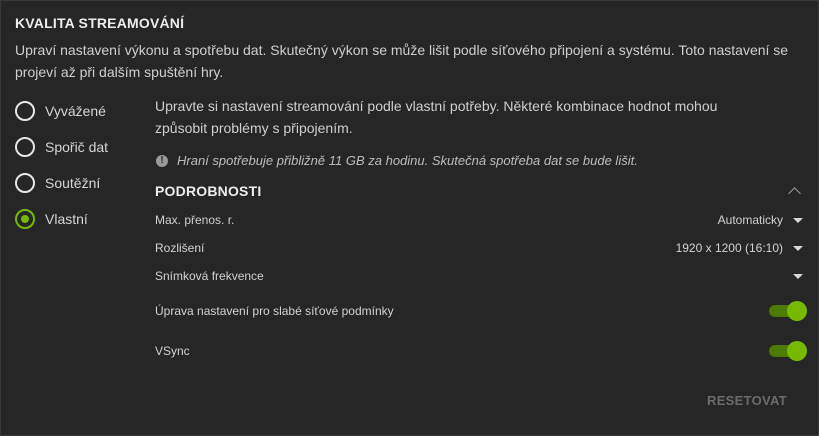  Describe the element at coordinates (73, 183) in the screenshot. I see `preset-label: Soutěžní` at that location.